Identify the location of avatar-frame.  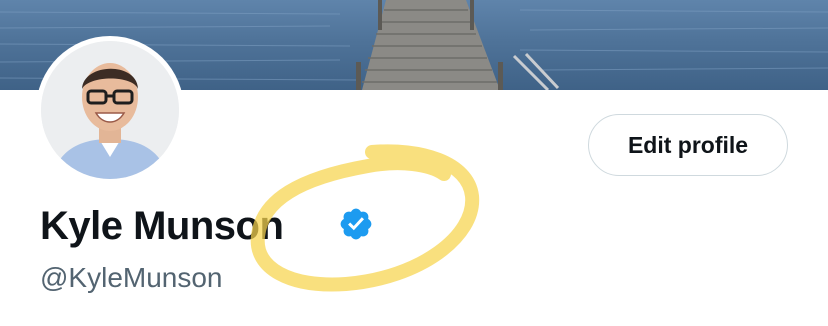
(110, 110).